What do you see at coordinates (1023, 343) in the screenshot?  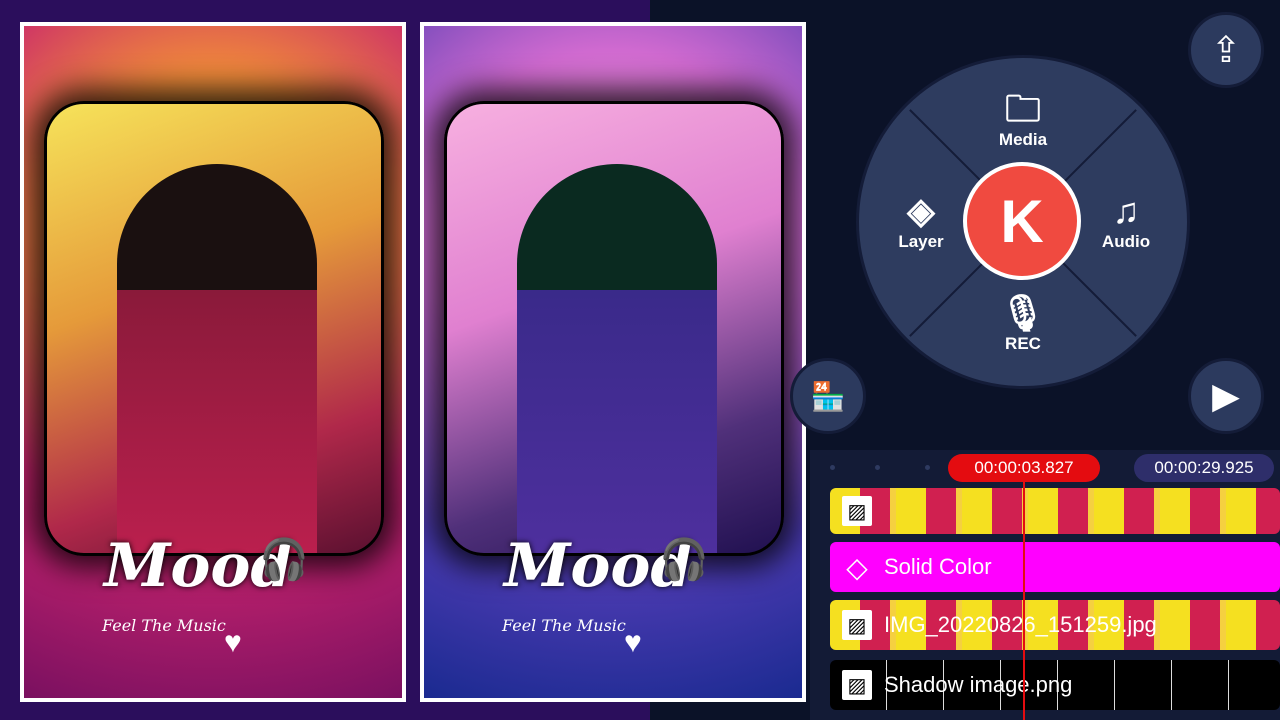 I see `rec-label: REC` at bounding box center [1023, 343].